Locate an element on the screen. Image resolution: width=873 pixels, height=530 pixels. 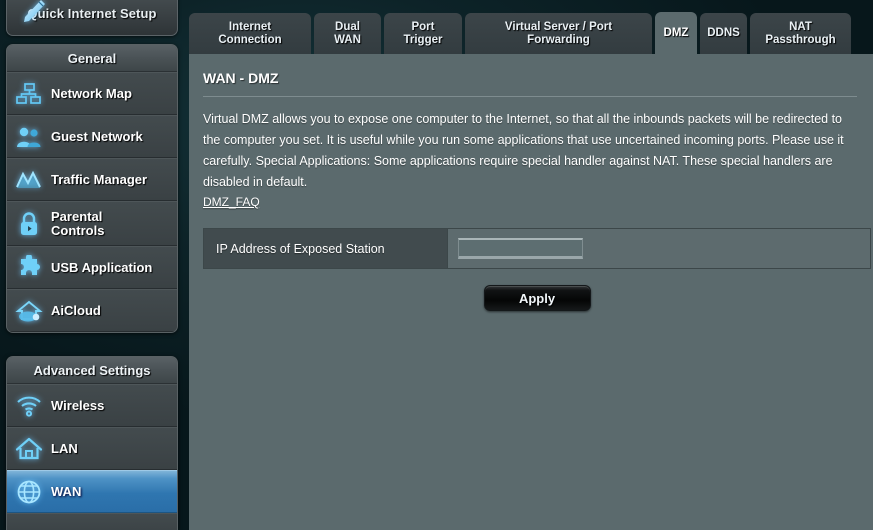
sidebar-item-label: Parental Controls is located at coordinates (78, 223).